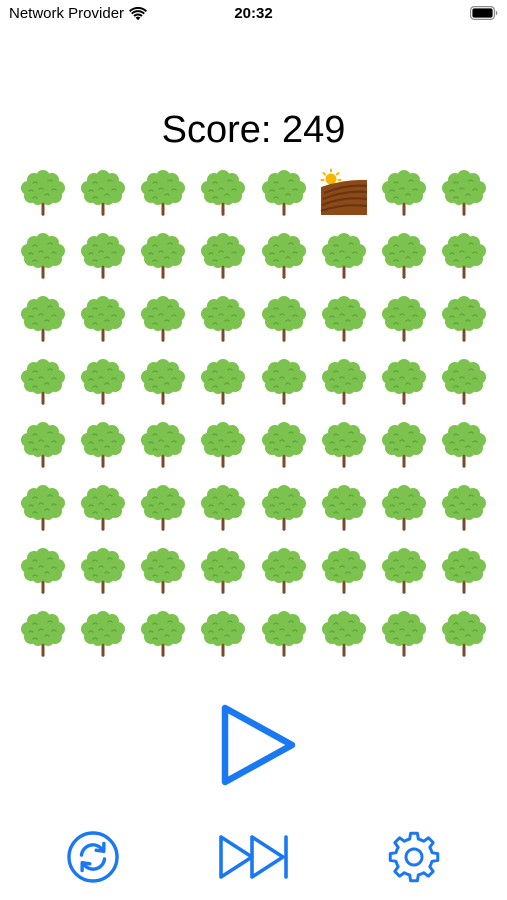 This screenshot has width=507, height=900. I want to click on play-icon, so click(258, 745).